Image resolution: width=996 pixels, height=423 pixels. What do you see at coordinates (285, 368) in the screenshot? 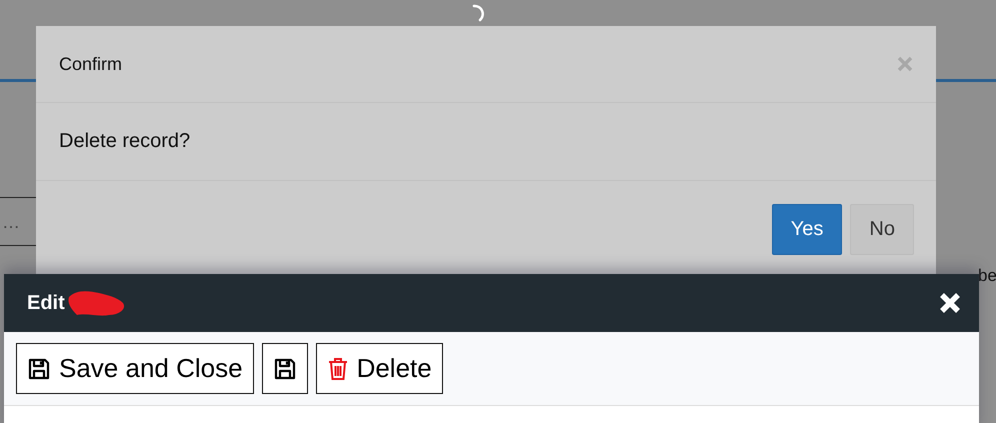
I see `save-button` at bounding box center [285, 368].